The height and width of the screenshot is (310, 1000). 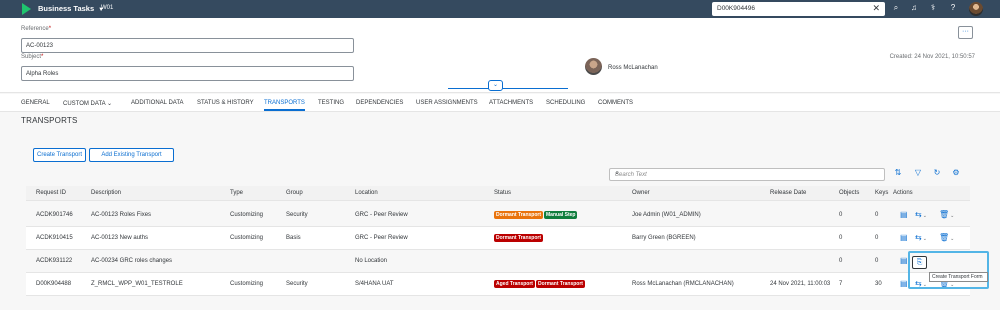 I want to click on global-search-value: D00K904496, so click(x=736, y=8).